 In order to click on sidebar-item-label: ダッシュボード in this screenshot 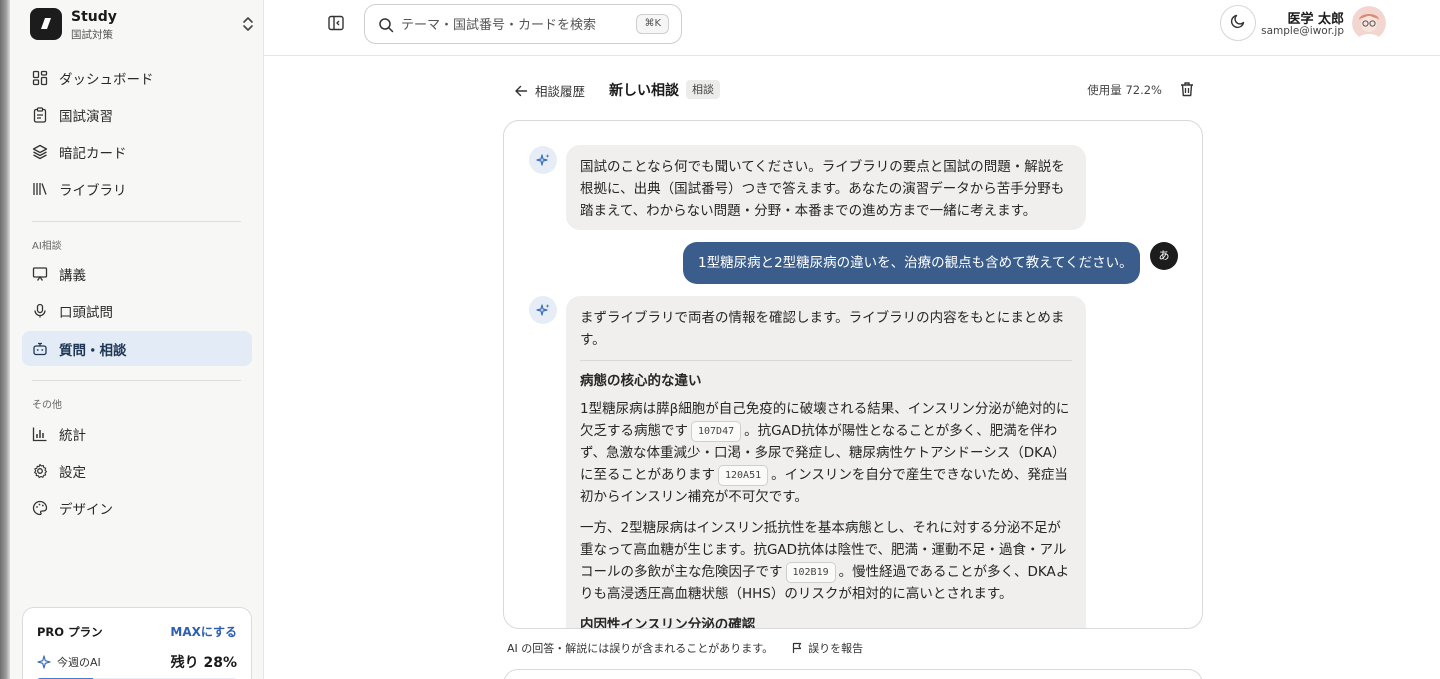, I will do `click(106, 79)`.